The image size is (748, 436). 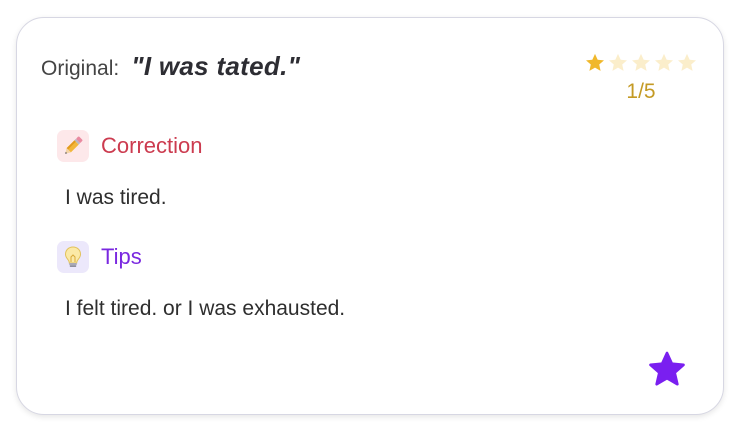 I want to click on star-icon, so click(x=667, y=368).